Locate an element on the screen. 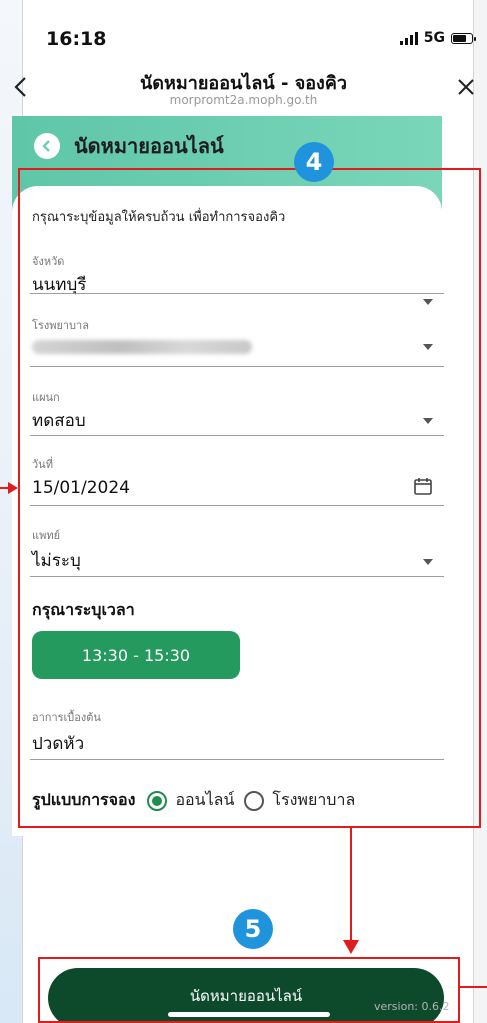 The height and width of the screenshot is (1023, 487). annotation-left-arrowhead is located at coordinates (13, 488).